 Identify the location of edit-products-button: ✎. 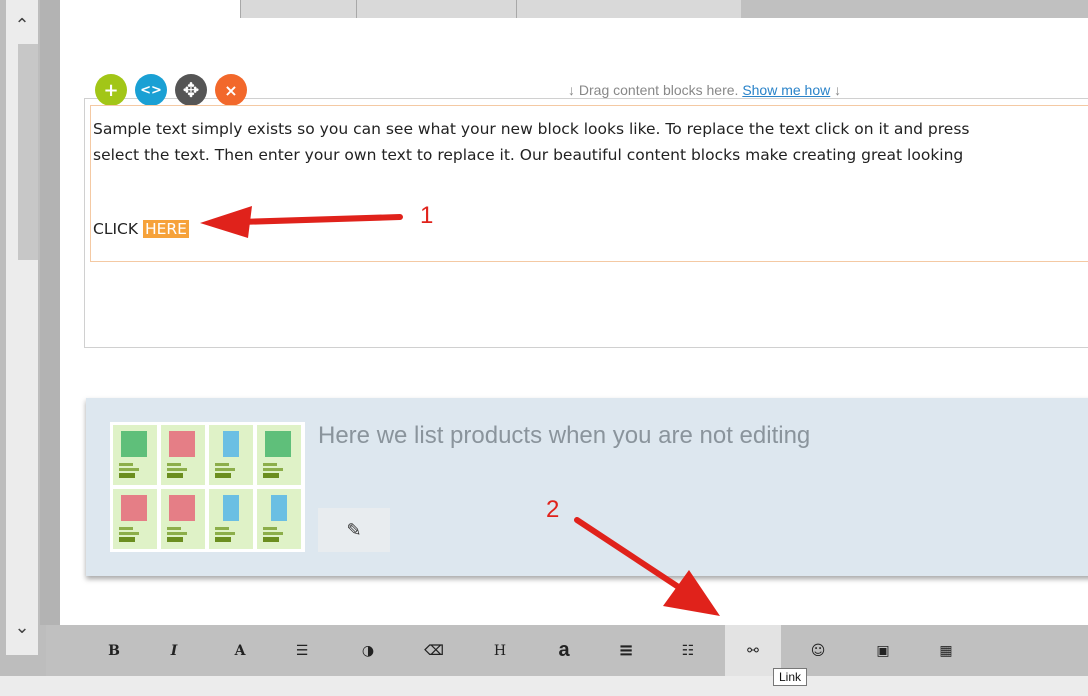
(354, 530).